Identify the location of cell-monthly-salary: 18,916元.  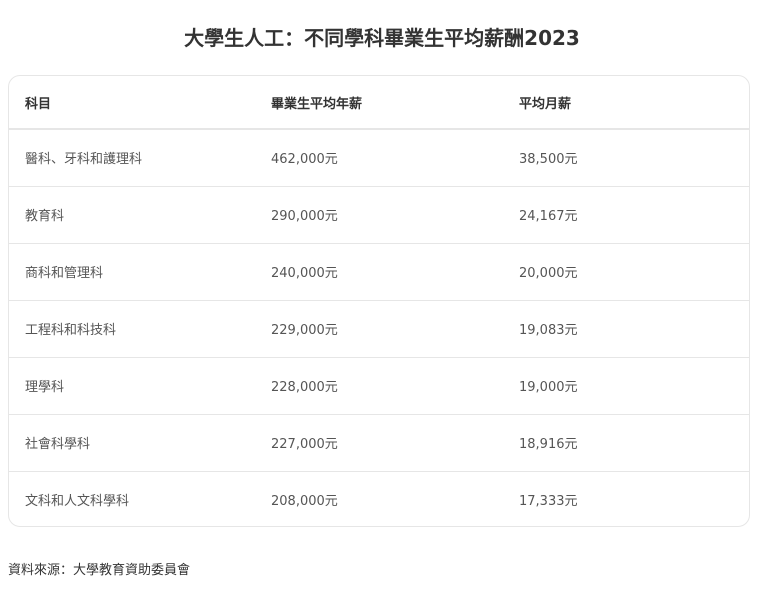
(626, 443).